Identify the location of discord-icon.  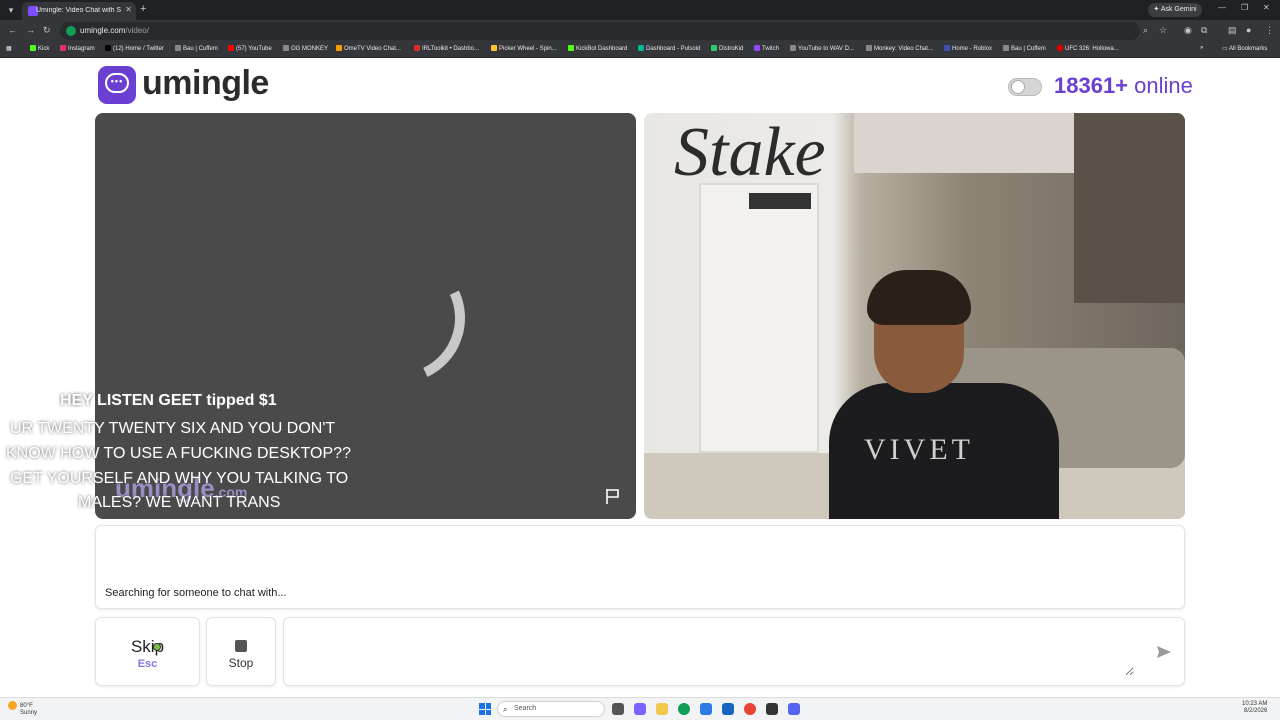
(794, 709).